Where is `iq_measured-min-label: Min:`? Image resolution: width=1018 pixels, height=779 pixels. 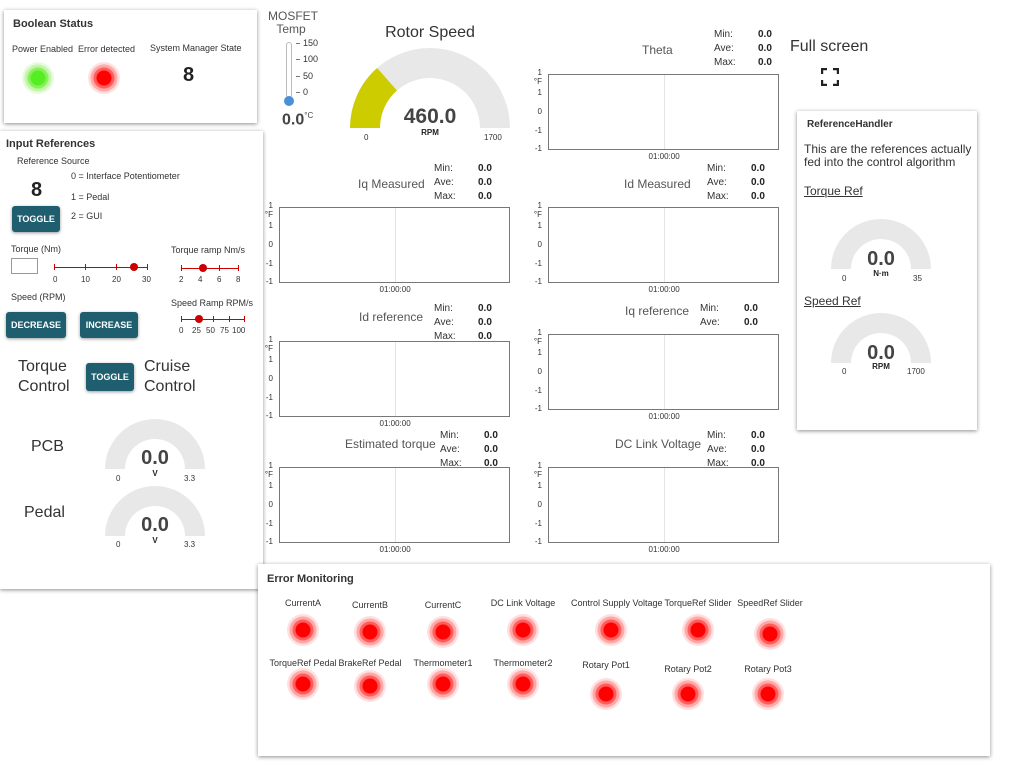
iq_measured-min-label: Min: is located at coordinates (443, 168).